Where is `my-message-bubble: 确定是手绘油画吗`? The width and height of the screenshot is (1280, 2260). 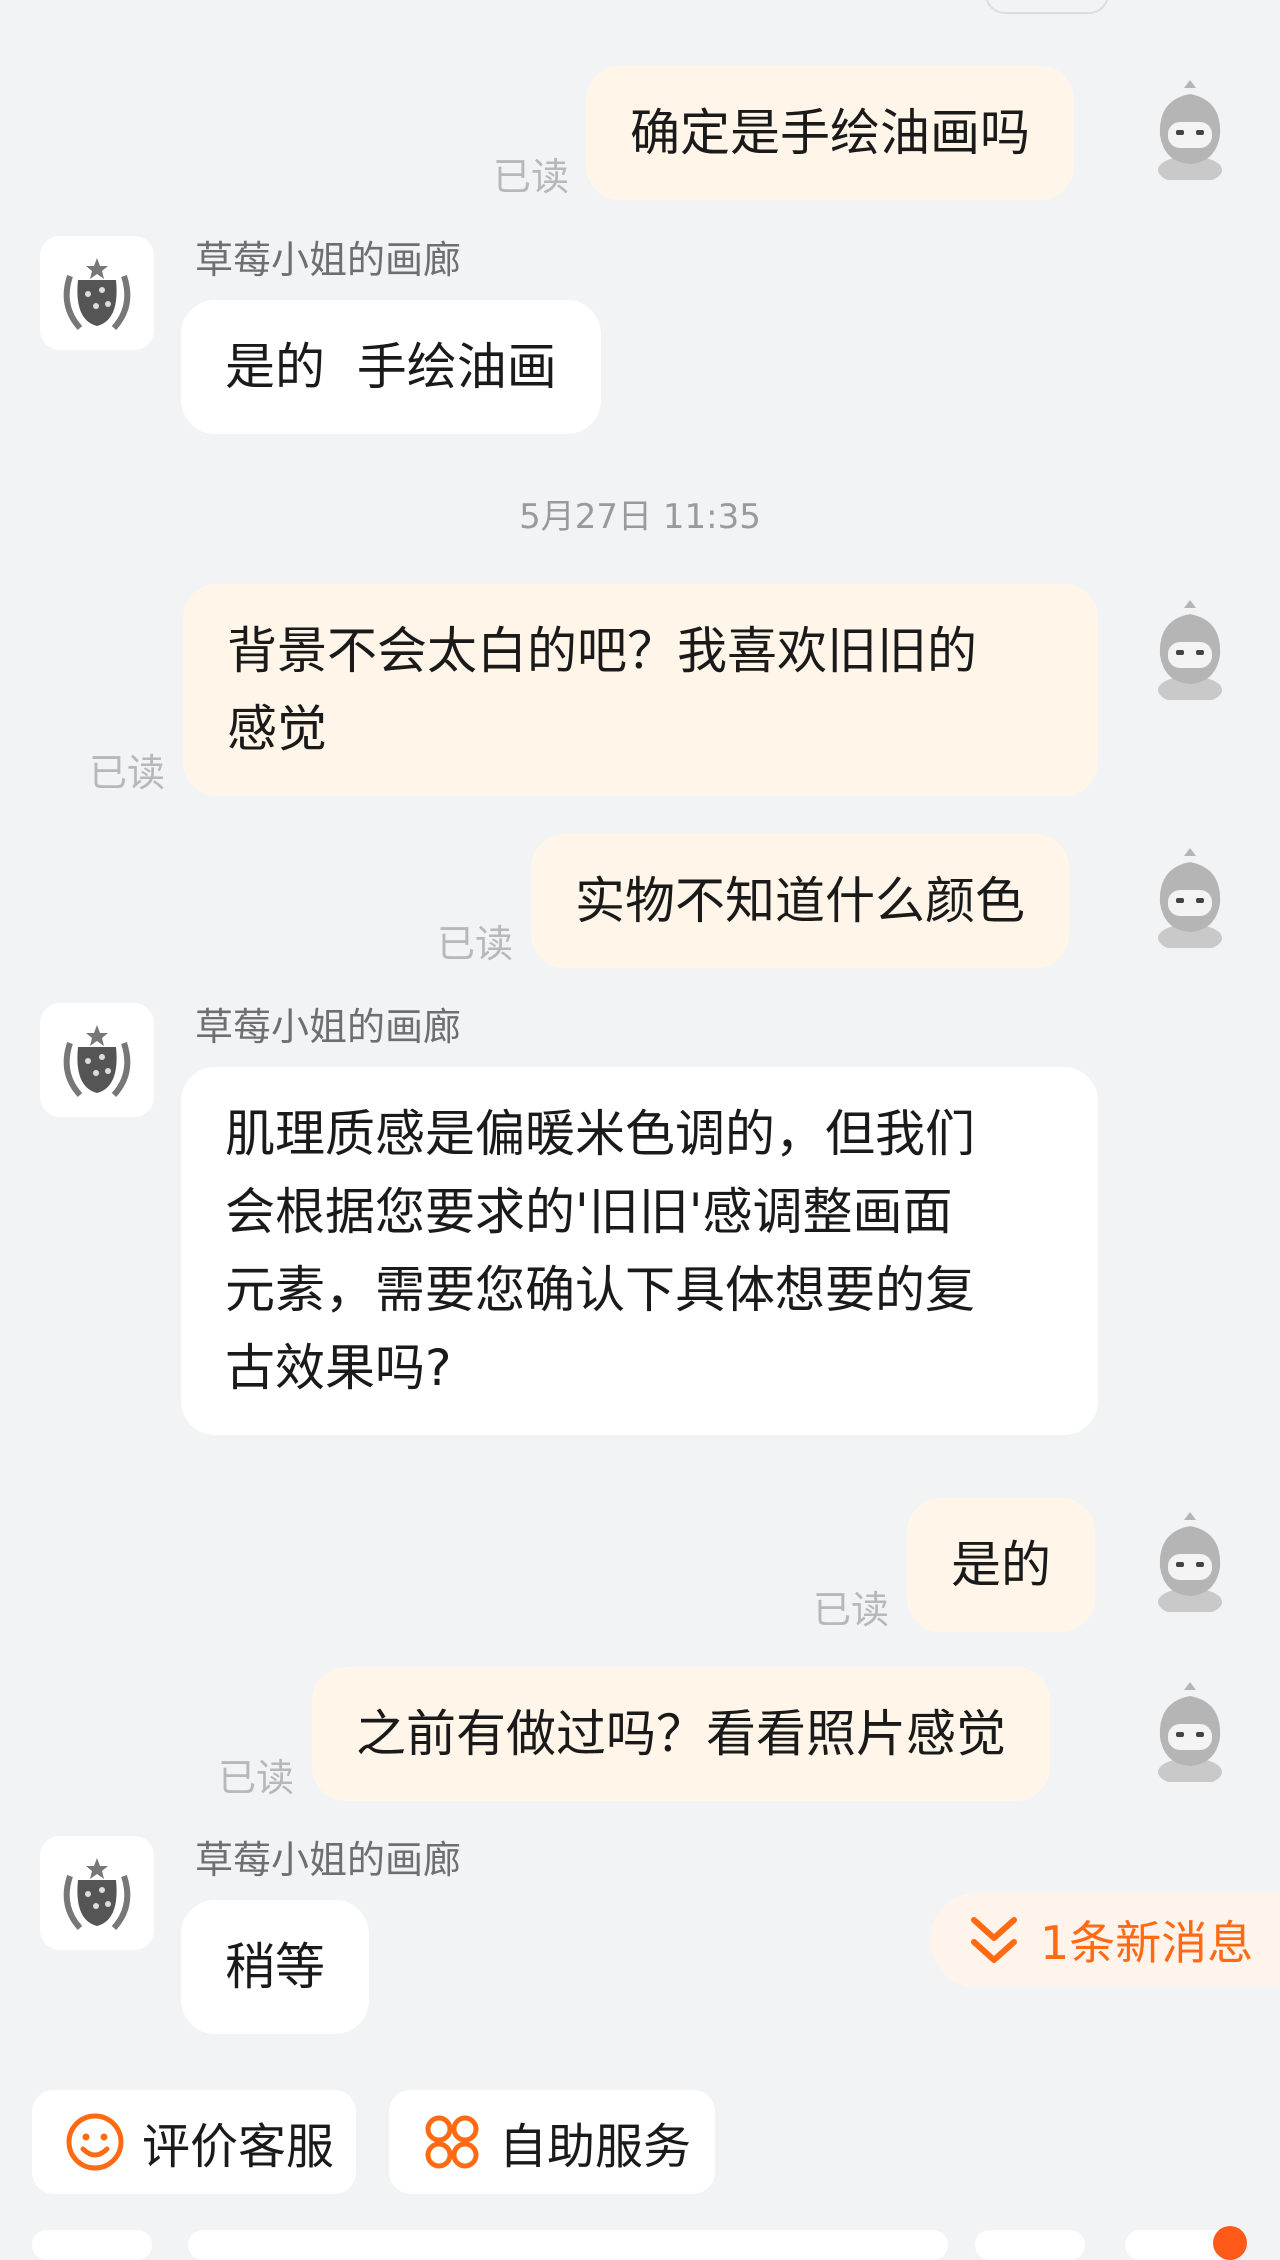 my-message-bubble: 确定是手绘油画吗 is located at coordinates (830, 133).